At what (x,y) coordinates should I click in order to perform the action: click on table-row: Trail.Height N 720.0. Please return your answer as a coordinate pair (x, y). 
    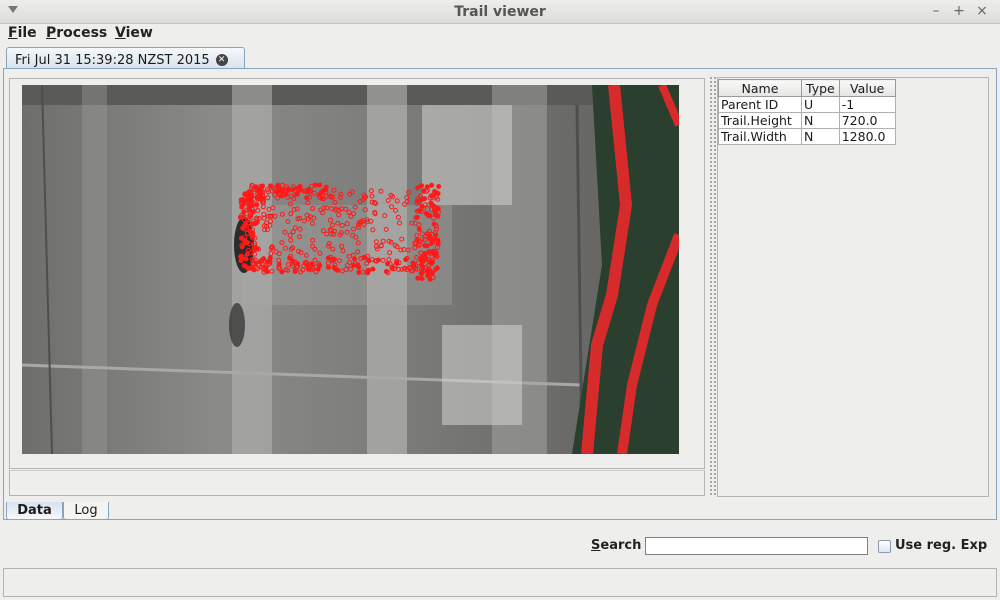
    Looking at the image, I should click on (807, 120).